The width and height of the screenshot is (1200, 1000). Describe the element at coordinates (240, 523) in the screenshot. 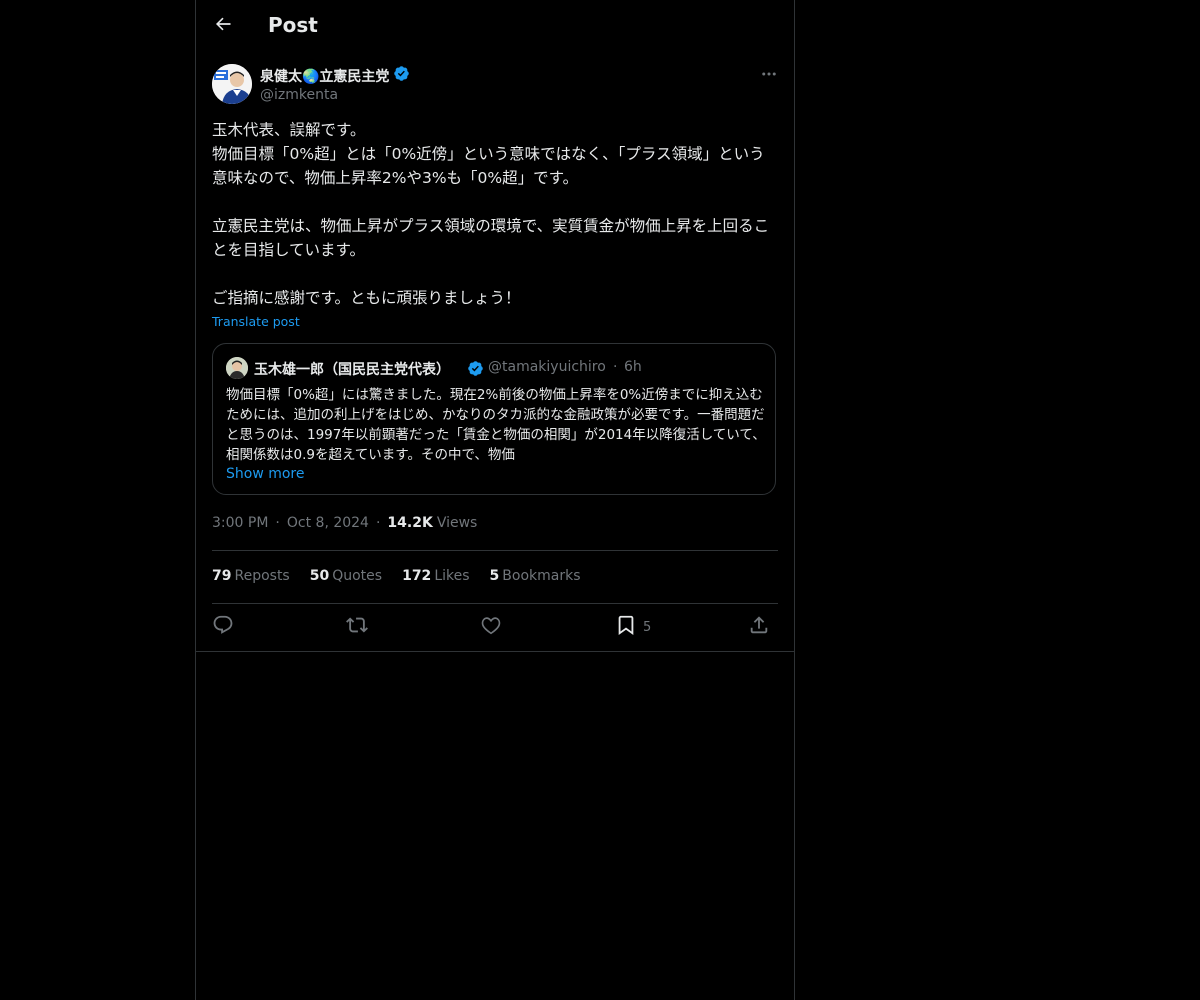

I see `post-time: 3:00 PM` at that location.